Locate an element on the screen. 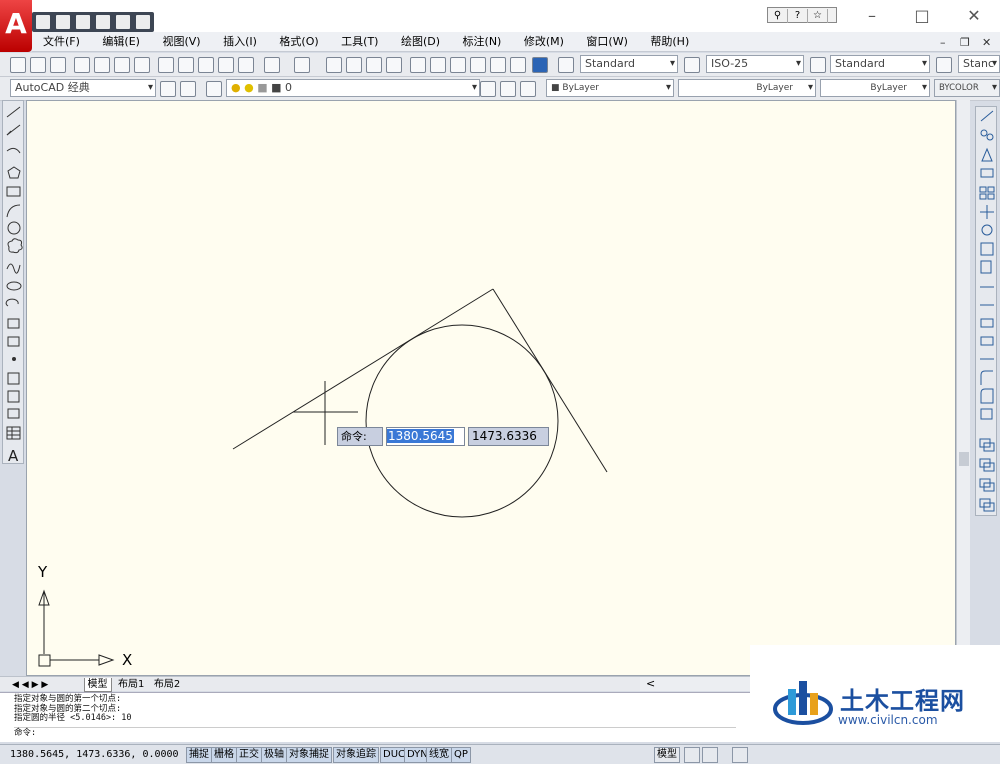 The width and height of the screenshot is (1000, 764). table-style-select: Standard is located at coordinates (880, 64).